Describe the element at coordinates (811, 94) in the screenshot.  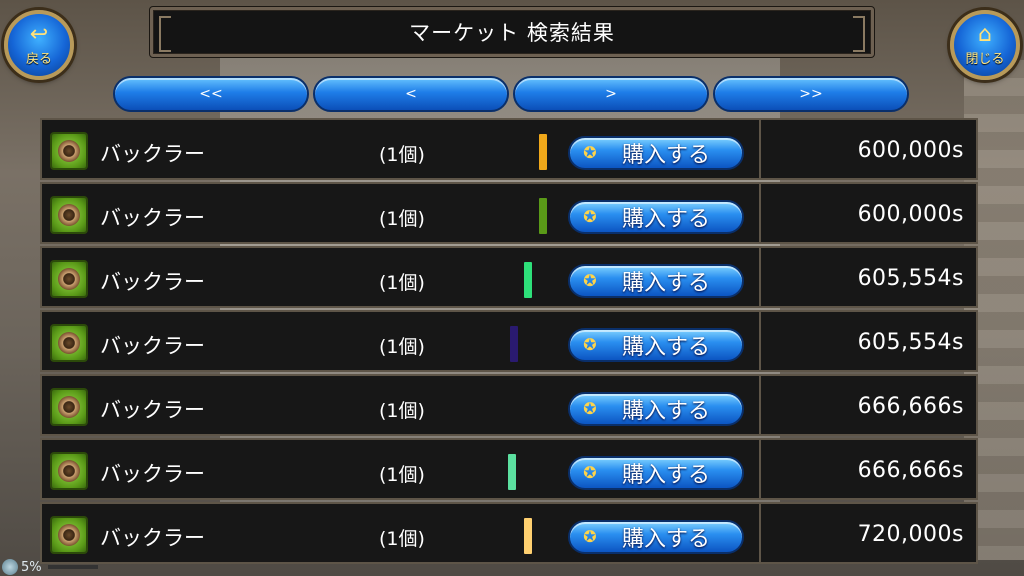
I see `last-page-button: >>` at that location.